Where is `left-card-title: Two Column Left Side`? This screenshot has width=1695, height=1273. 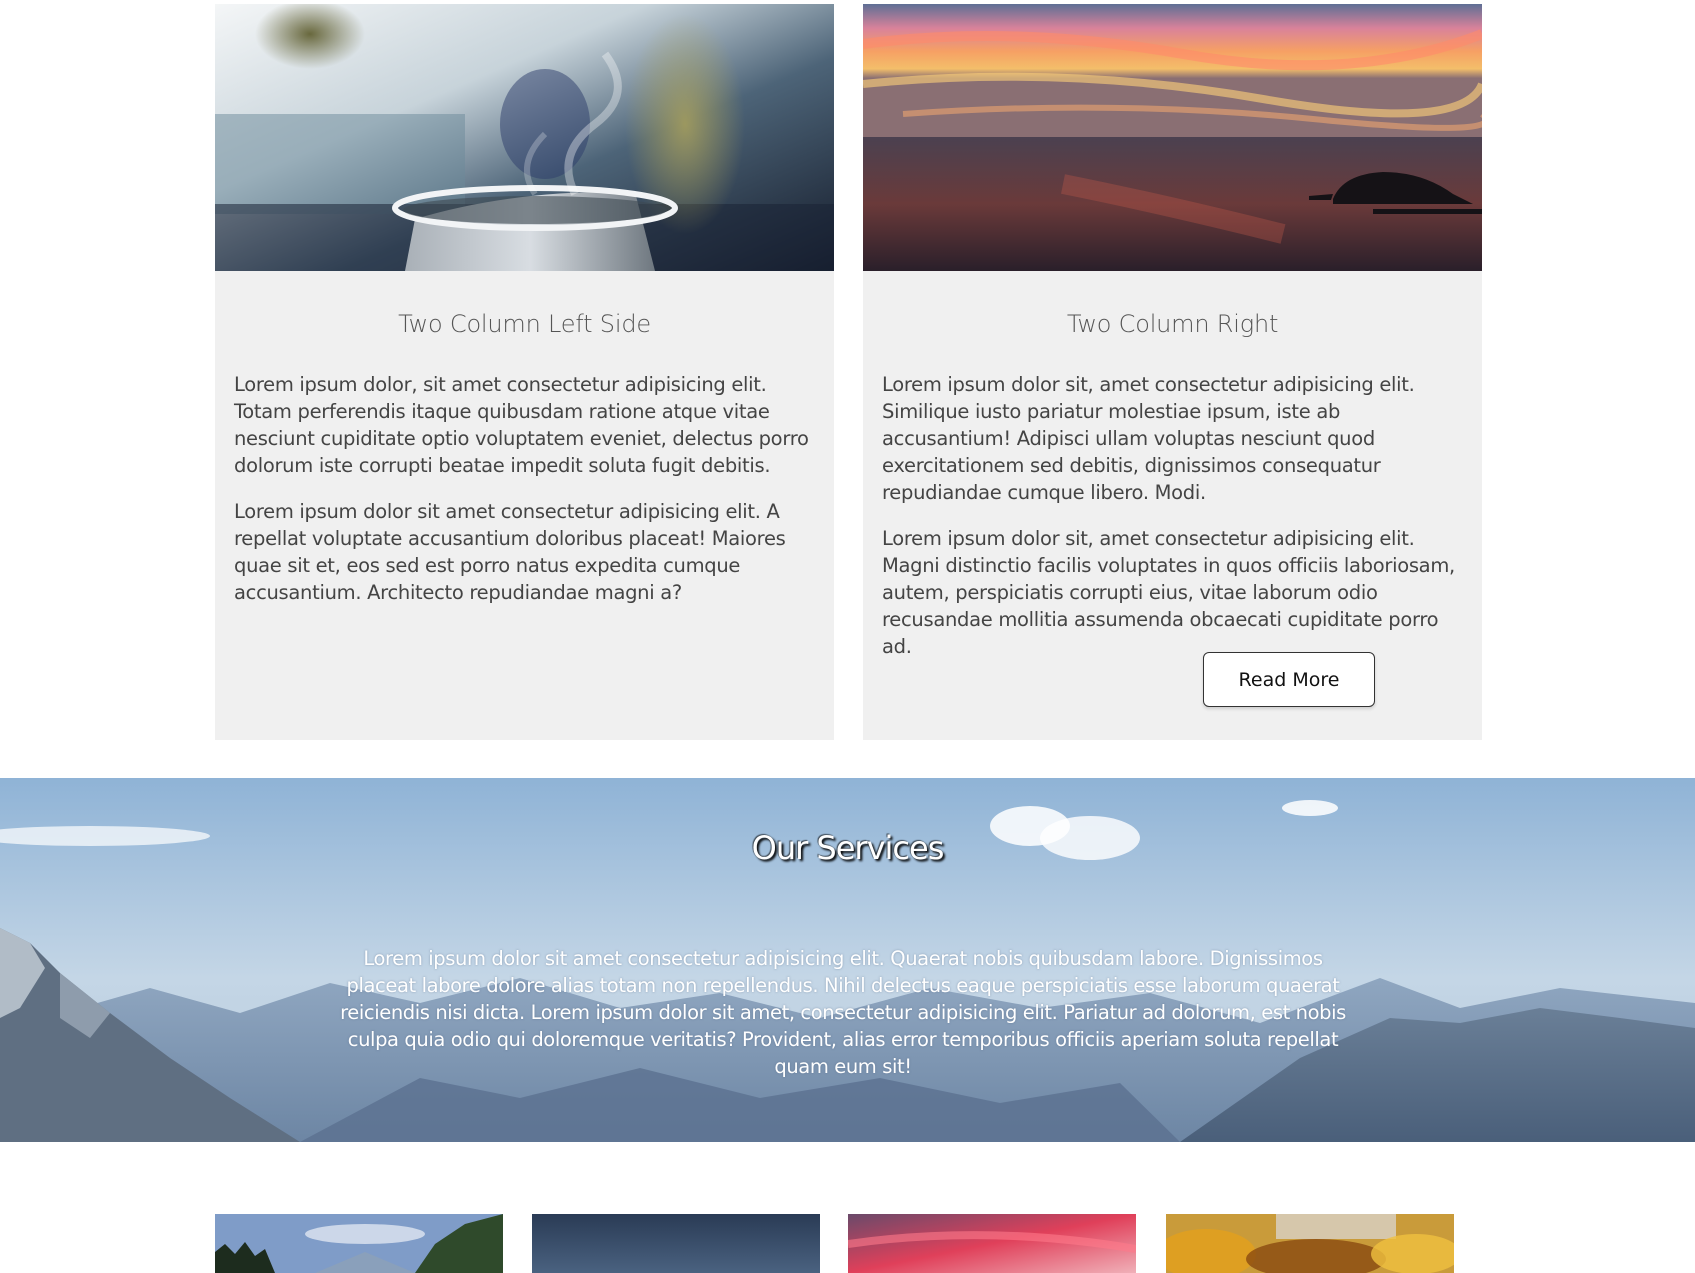 left-card-title: Two Column Left Side is located at coordinates (524, 324).